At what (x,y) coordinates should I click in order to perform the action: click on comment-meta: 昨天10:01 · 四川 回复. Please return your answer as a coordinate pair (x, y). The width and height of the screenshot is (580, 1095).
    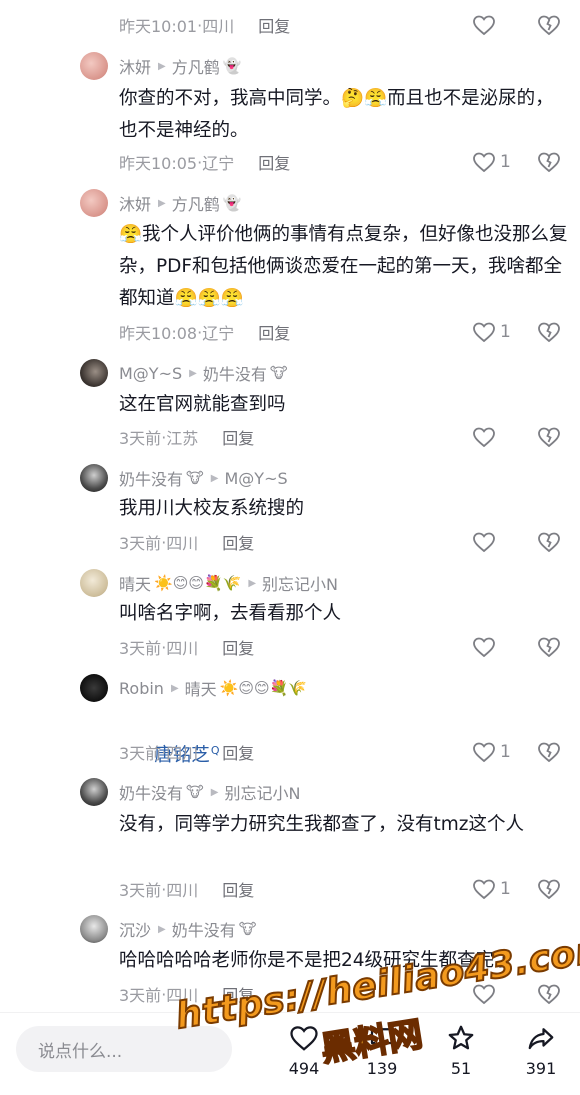
    Looking at the image, I should click on (204, 25).